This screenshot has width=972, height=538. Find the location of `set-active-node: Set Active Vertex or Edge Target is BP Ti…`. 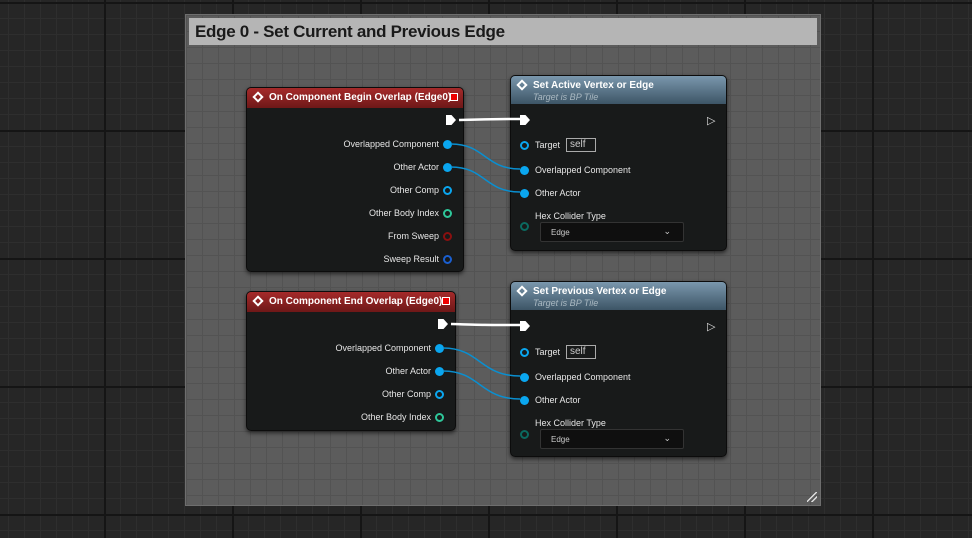

set-active-node: Set Active Vertex or Edge Target is BP Ti… is located at coordinates (618, 163).